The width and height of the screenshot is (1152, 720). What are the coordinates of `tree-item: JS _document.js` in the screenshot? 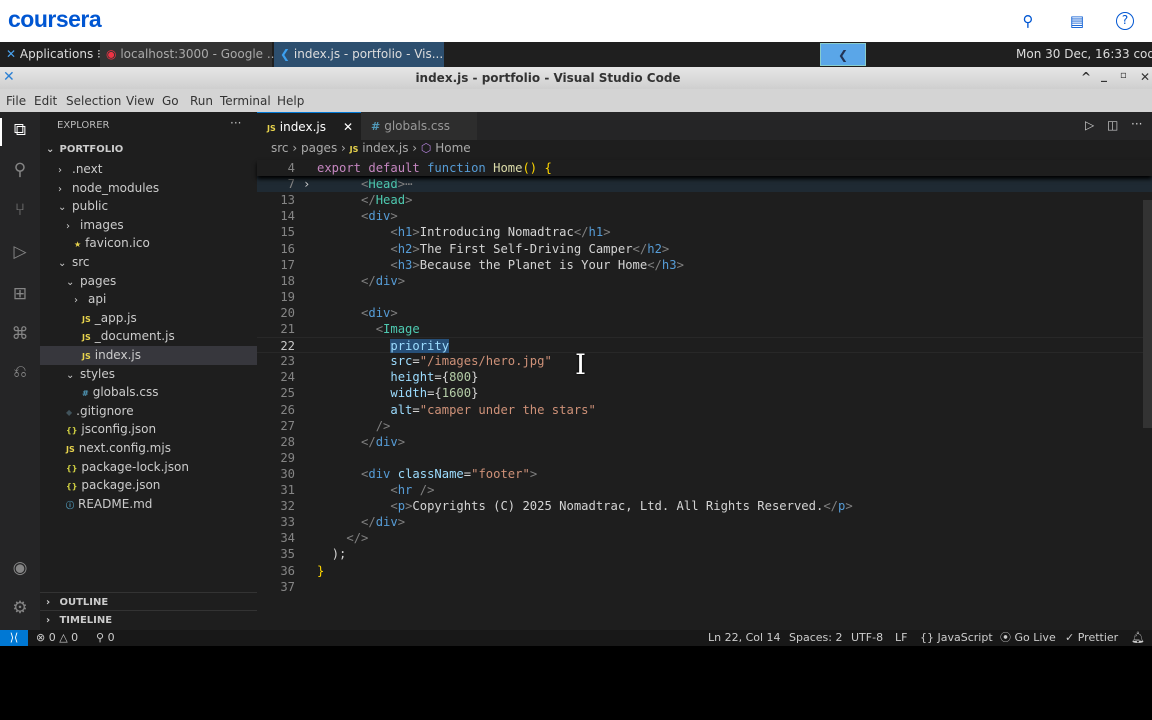 It's located at (148, 336).